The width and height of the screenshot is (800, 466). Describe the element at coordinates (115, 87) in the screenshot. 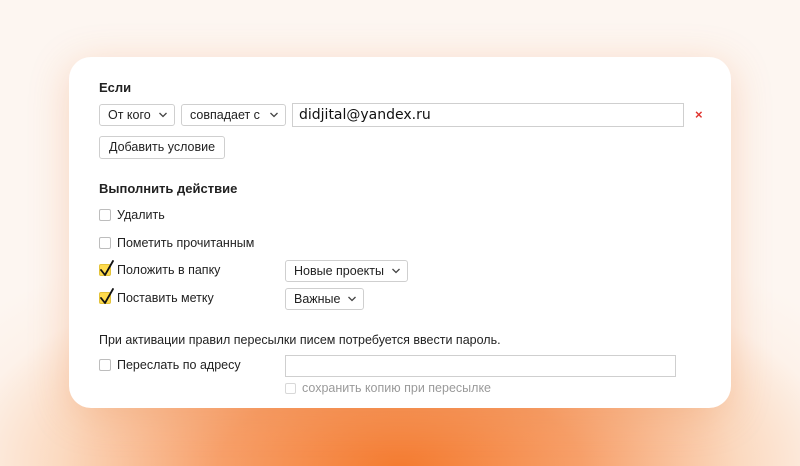

I see `condition-title: Если` at that location.